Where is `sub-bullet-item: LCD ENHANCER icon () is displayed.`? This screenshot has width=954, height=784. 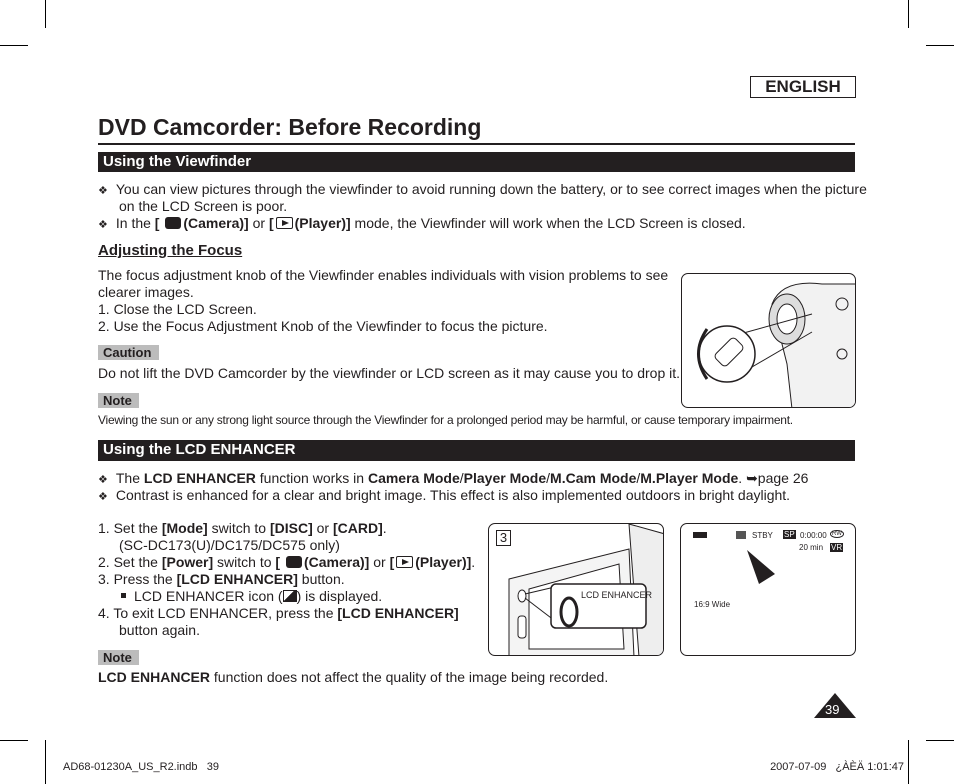
sub-bullet-item: LCD ENHANCER icon () is displayed. is located at coordinates (251, 596).